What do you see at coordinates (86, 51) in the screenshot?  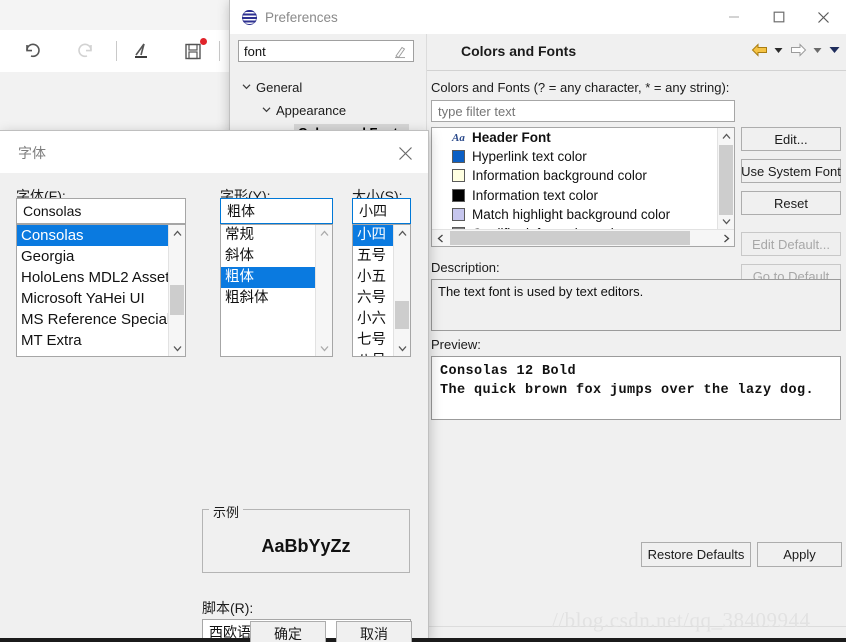 I see `redo-icon` at bounding box center [86, 51].